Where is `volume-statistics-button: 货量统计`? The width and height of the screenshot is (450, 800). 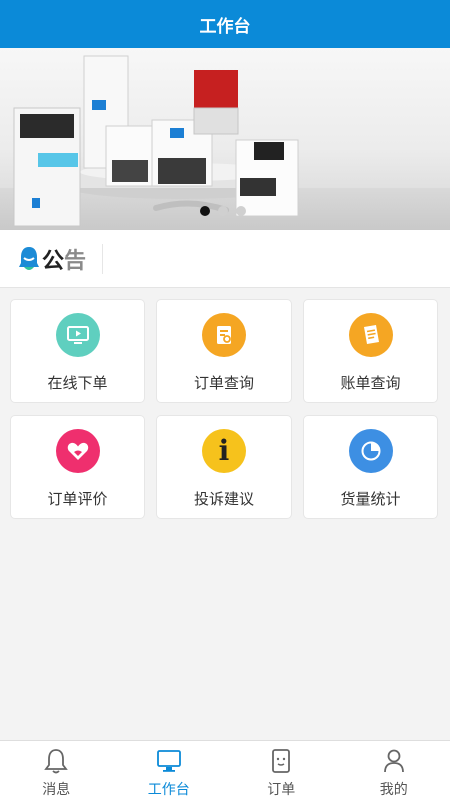
volume-statistics-button: 货量统计 is located at coordinates (370, 467).